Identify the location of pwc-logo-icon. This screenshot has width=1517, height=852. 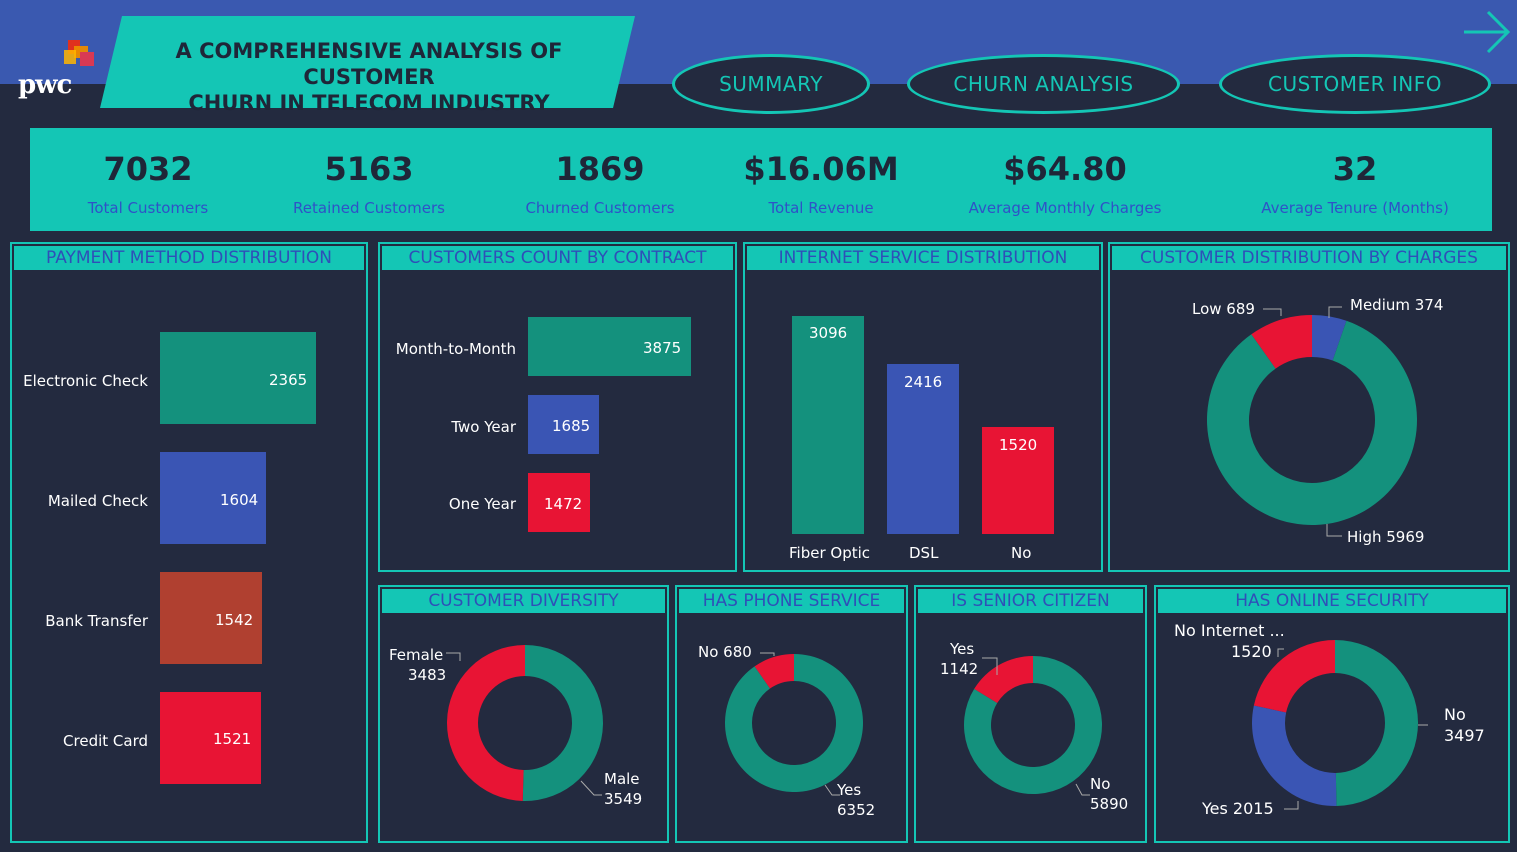
(79, 53).